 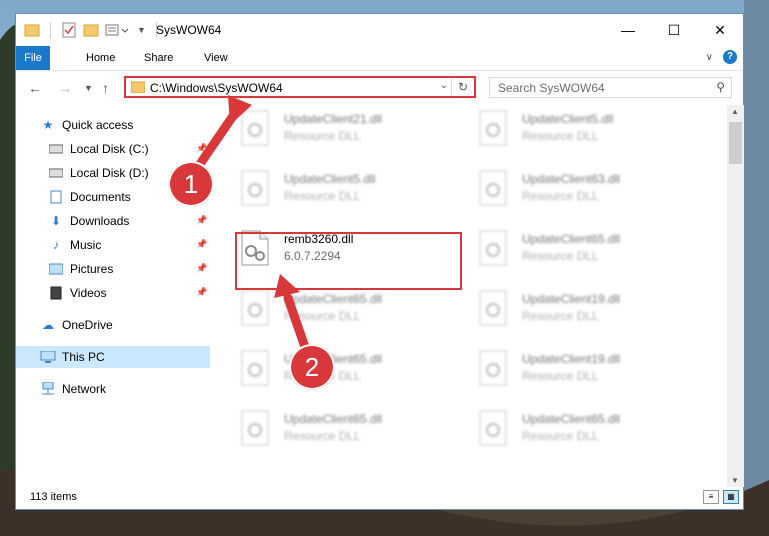 I want to click on expand-ribbon-icon: ∨, so click(x=709, y=57).